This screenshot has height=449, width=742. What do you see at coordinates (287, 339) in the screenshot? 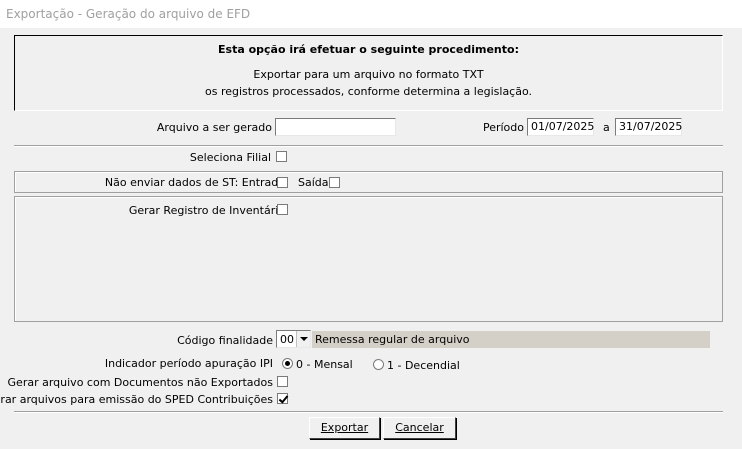
I see `codigo-select-value: 00` at bounding box center [287, 339].